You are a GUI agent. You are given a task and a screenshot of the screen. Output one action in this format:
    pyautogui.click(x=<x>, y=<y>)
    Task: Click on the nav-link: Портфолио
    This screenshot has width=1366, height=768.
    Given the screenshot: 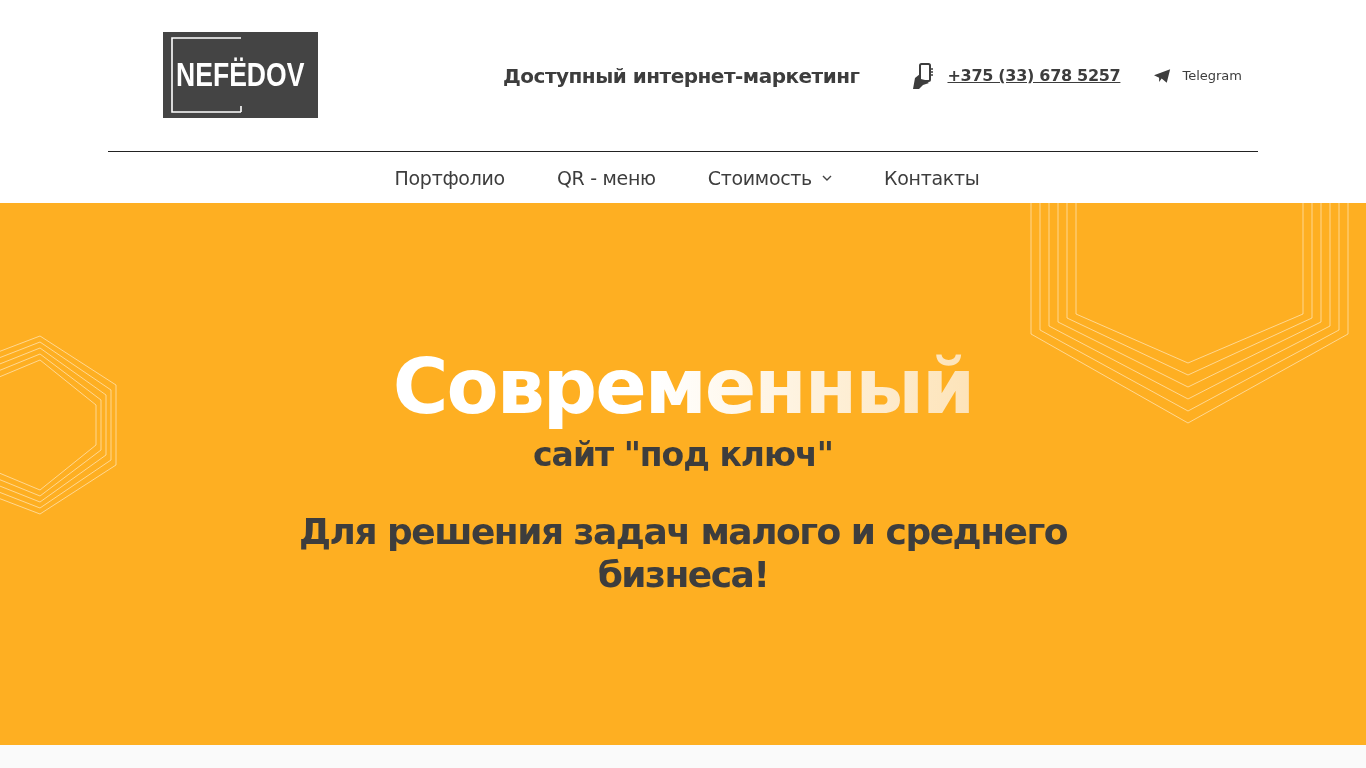 What is the action you would take?
    pyautogui.click(x=449, y=177)
    